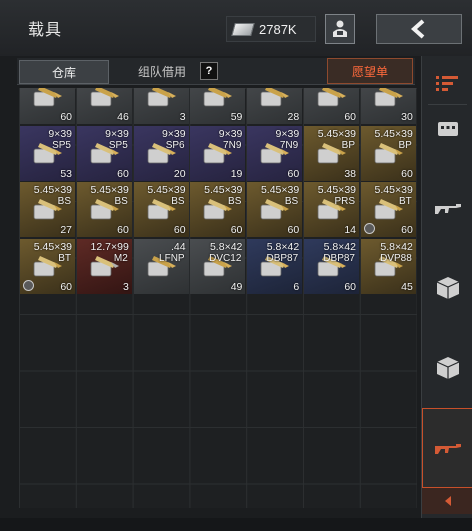 Image resolution: width=472 pixels, height=531 pixels. What do you see at coordinates (218, 153) in the screenshot?
I see `inventory-slot: 9×39 7N9 19` at bounding box center [218, 153].